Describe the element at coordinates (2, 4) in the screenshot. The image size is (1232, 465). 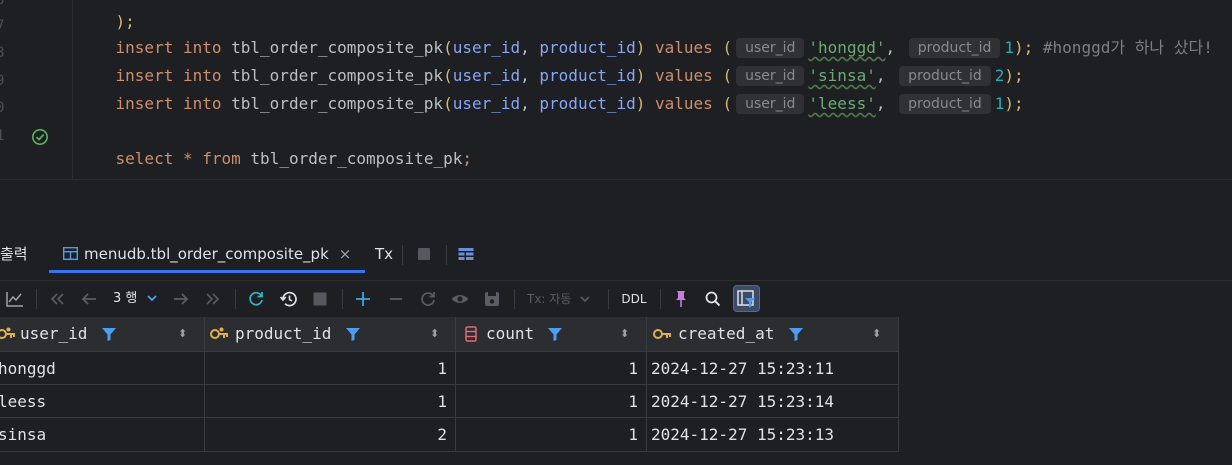
I see `line-number: 6` at that location.